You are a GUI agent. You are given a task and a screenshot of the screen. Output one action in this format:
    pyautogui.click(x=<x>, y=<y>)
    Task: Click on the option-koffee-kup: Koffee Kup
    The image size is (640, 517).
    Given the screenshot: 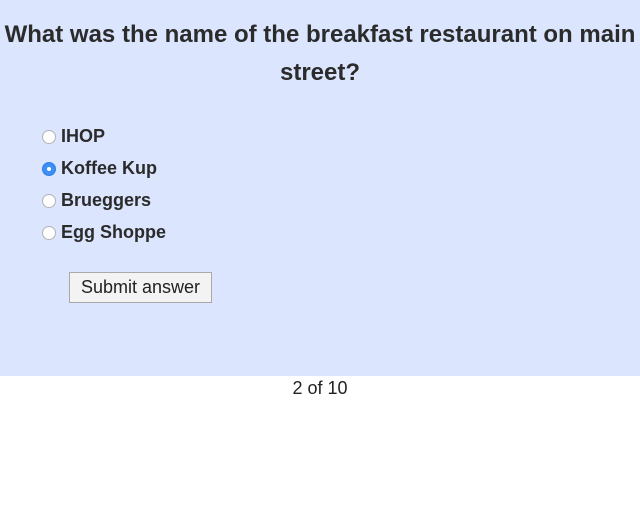 What is the action you would take?
    pyautogui.click(x=104, y=168)
    